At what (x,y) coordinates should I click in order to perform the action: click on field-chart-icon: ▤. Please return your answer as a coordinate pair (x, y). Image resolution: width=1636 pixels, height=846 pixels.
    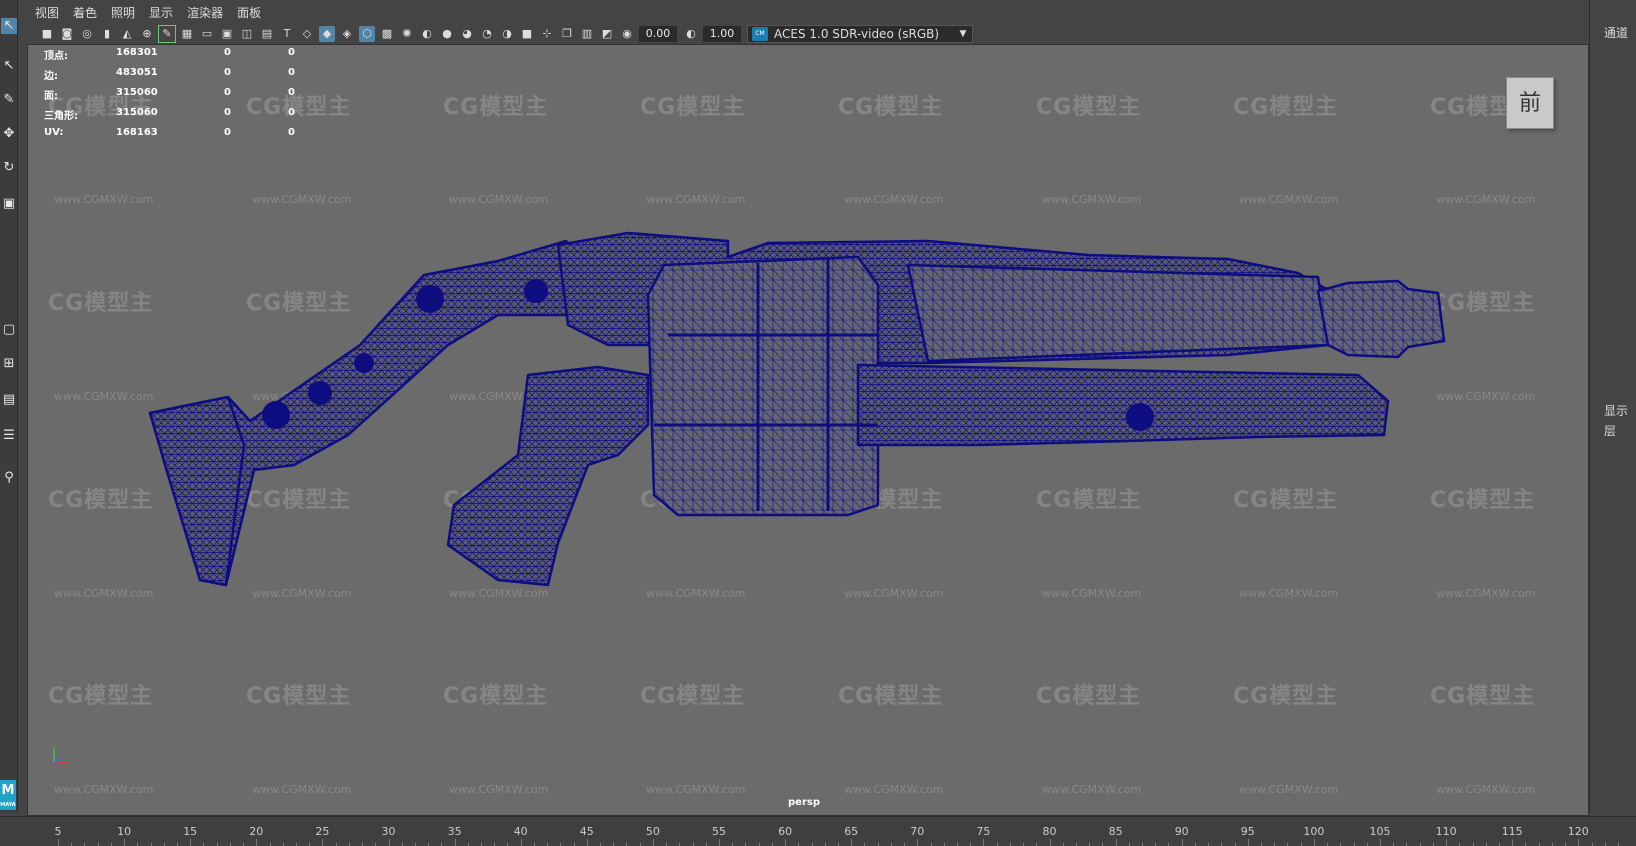
    Looking at the image, I should click on (267, 34).